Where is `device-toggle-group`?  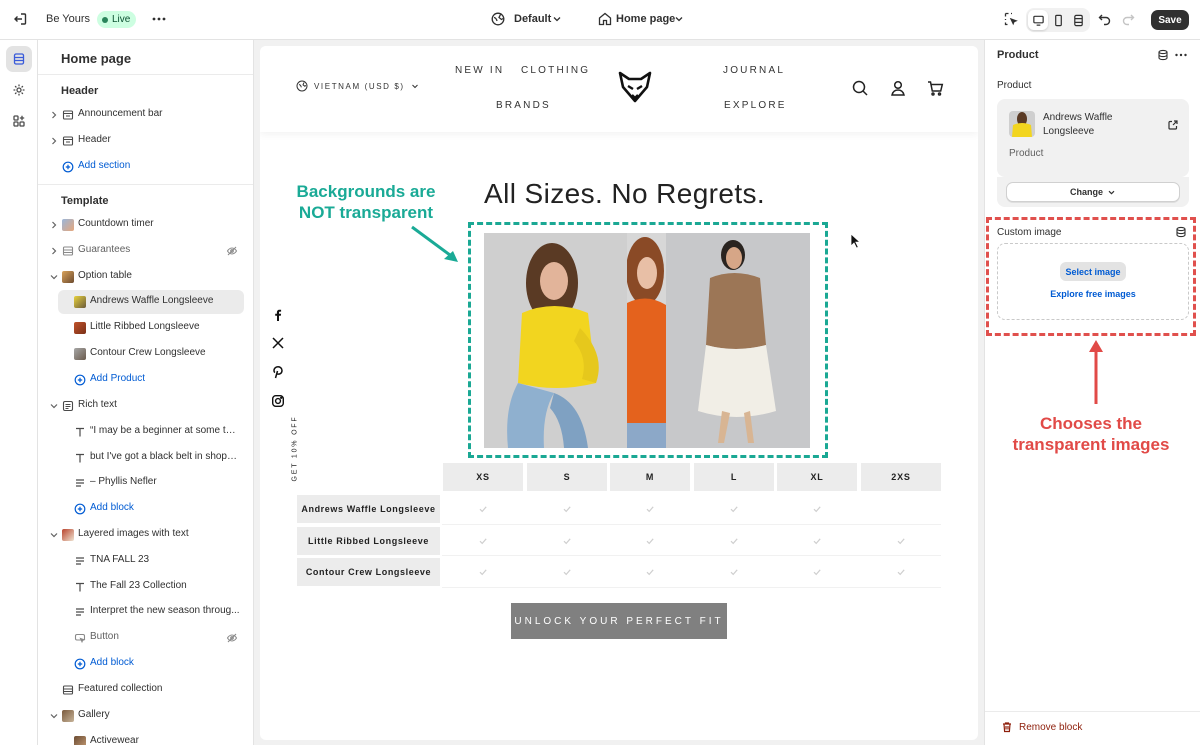 device-toggle-group is located at coordinates (1058, 20).